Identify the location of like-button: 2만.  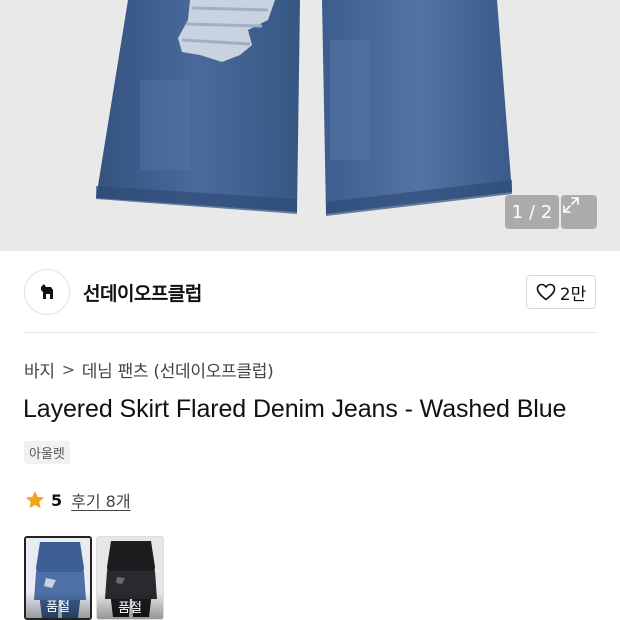
(561, 292).